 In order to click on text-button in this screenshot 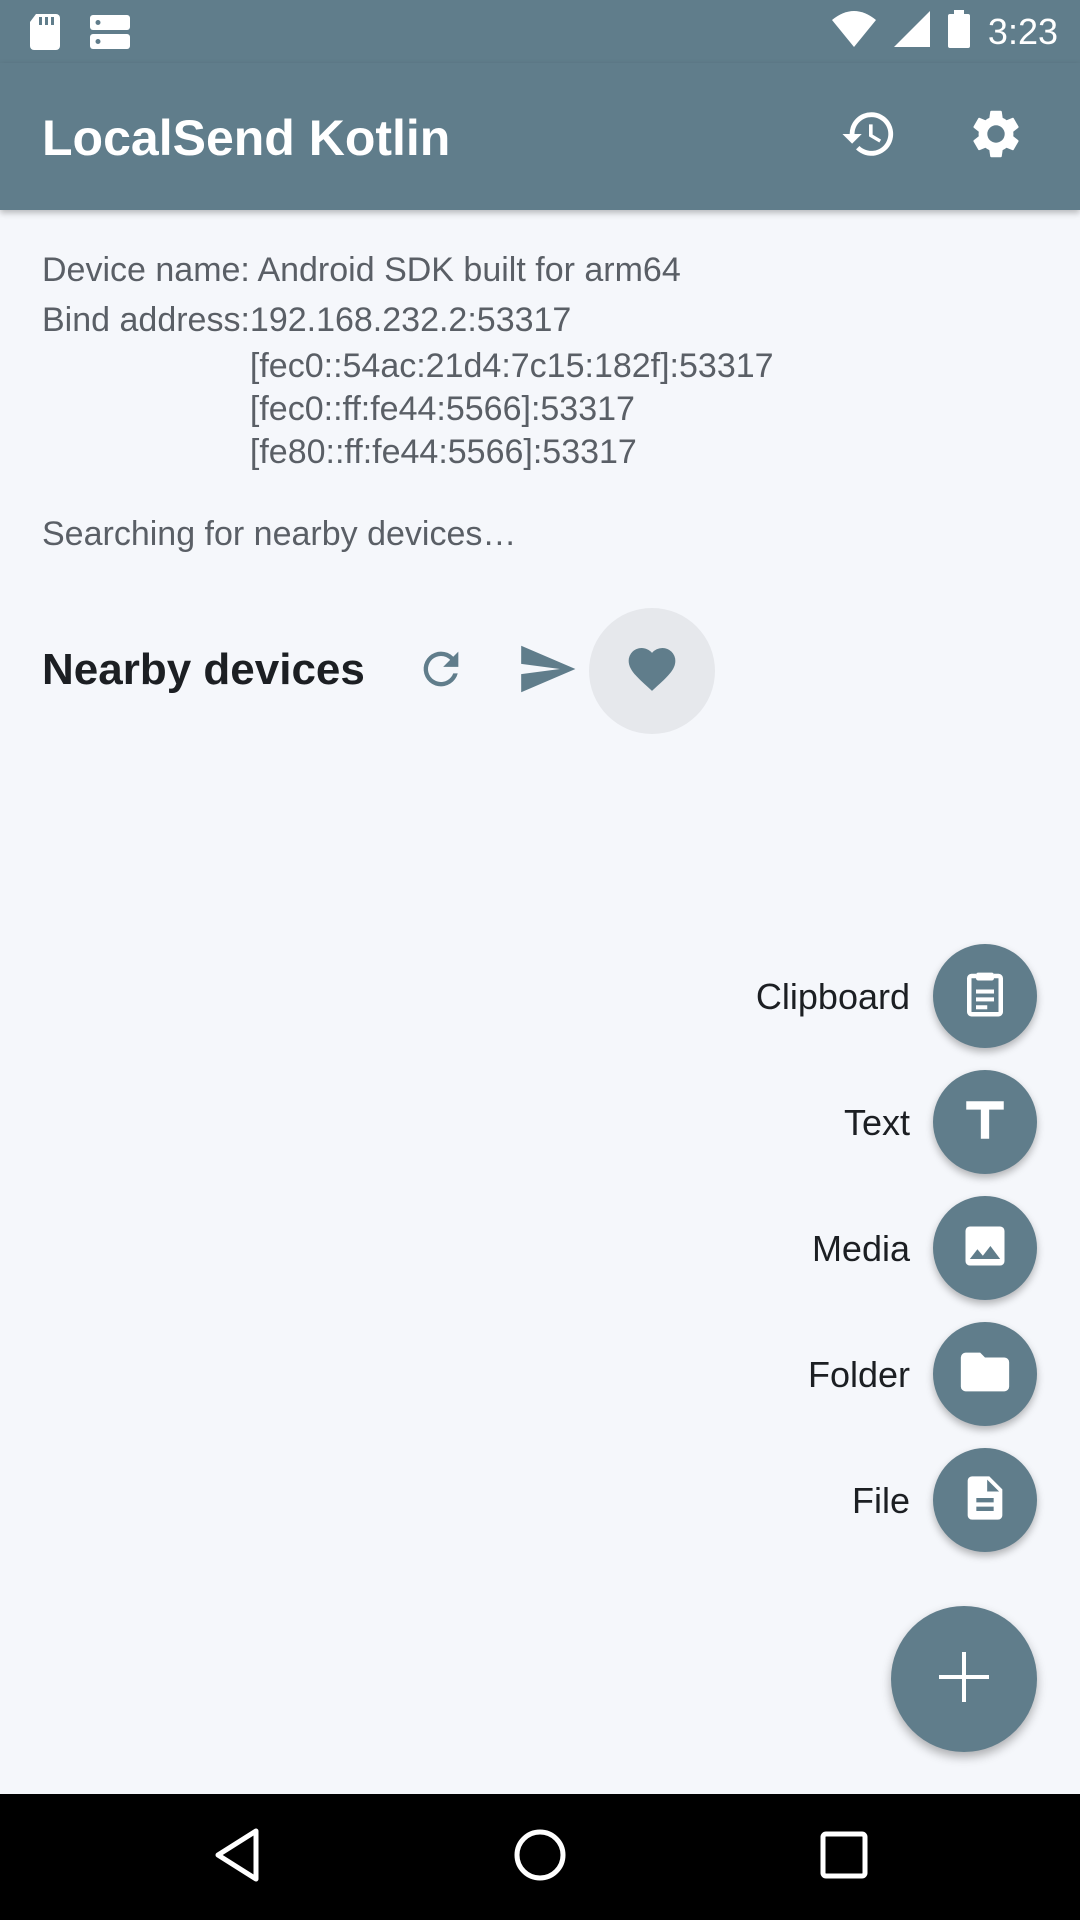, I will do `click(985, 1122)`.